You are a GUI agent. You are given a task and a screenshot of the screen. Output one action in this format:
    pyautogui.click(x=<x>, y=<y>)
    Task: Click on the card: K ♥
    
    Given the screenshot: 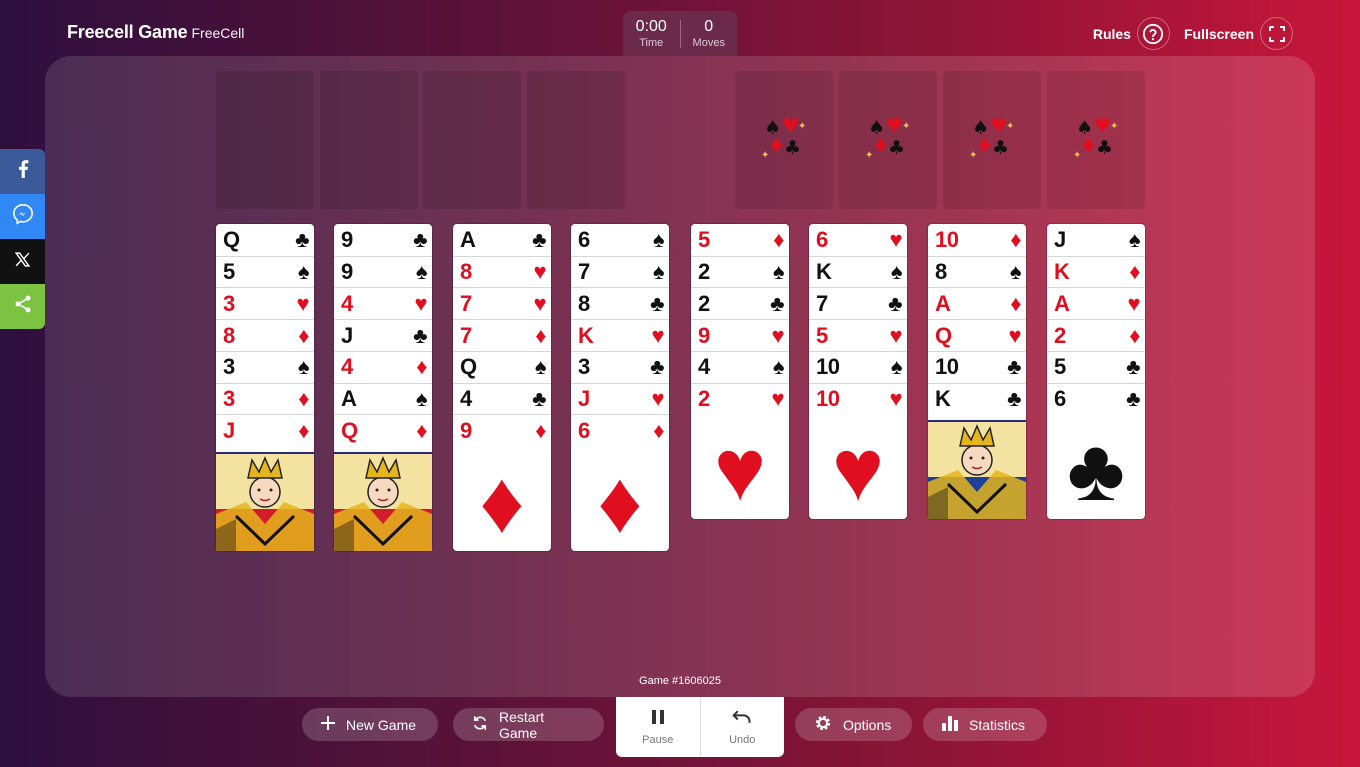 What is the action you would take?
    pyautogui.click(x=620, y=335)
    